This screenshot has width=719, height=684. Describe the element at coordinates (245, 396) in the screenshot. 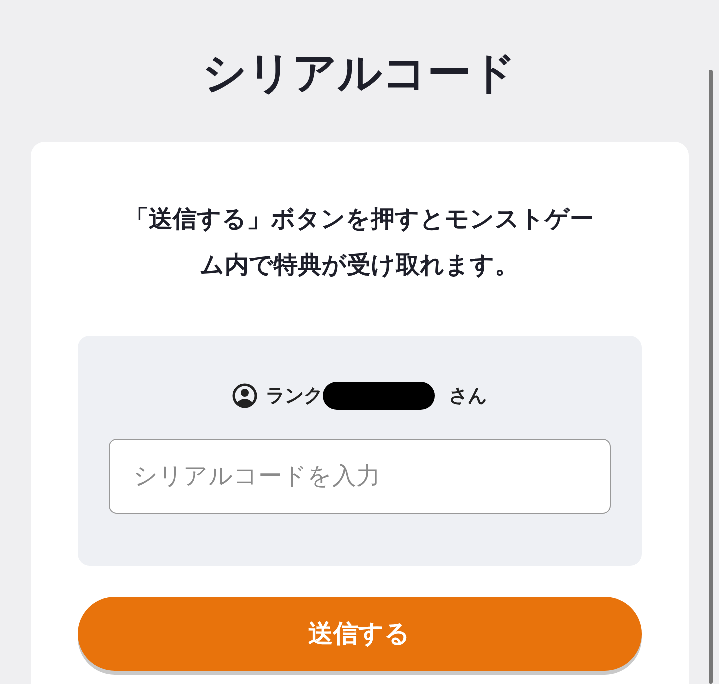

I see `user-icon` at that location.